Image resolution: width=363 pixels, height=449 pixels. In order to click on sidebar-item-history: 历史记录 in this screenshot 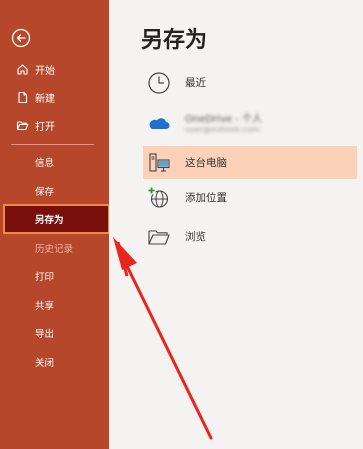, I will do `click(54, 248)`.